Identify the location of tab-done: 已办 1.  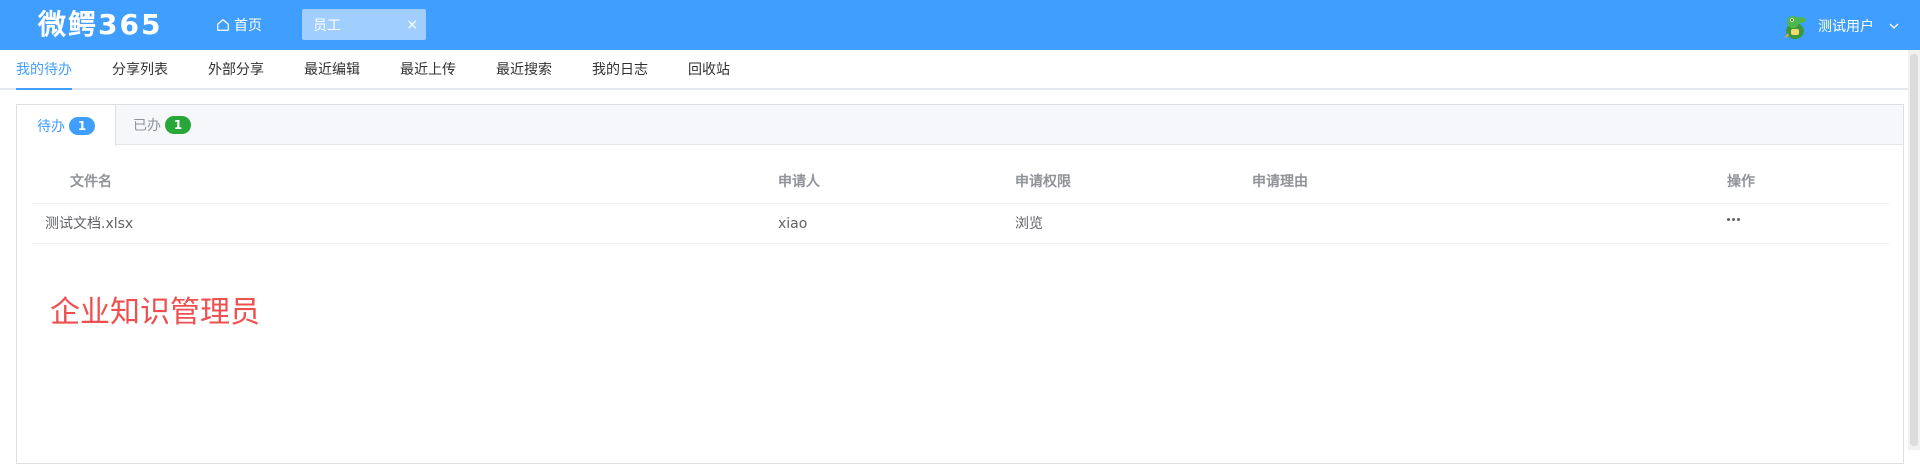
(162, 125).